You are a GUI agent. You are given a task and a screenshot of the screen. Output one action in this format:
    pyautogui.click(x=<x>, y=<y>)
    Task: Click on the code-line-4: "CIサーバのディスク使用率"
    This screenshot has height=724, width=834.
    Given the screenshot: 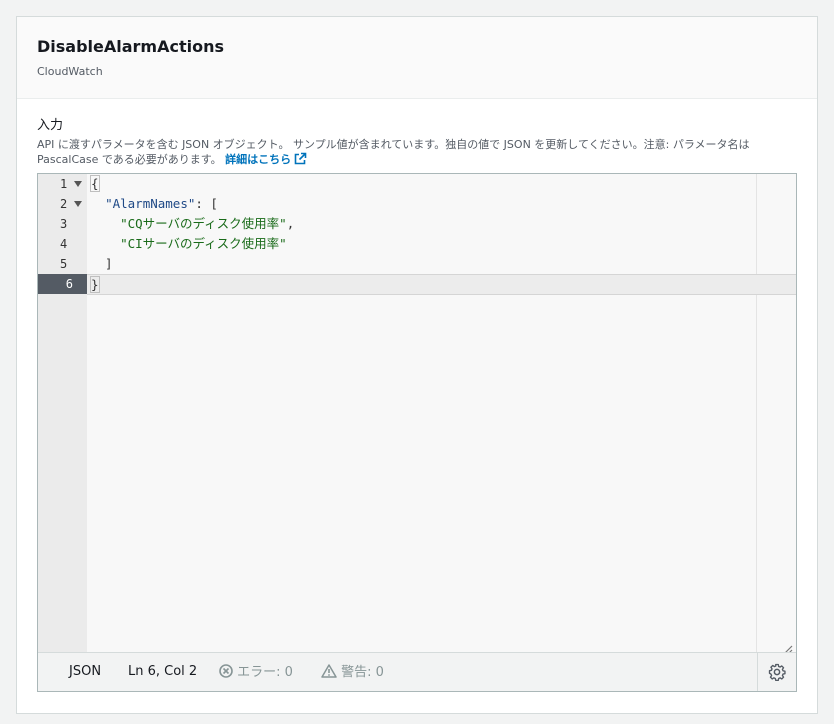 What is the action you would take?
    pyautogui.click(x=203, y=243)
    